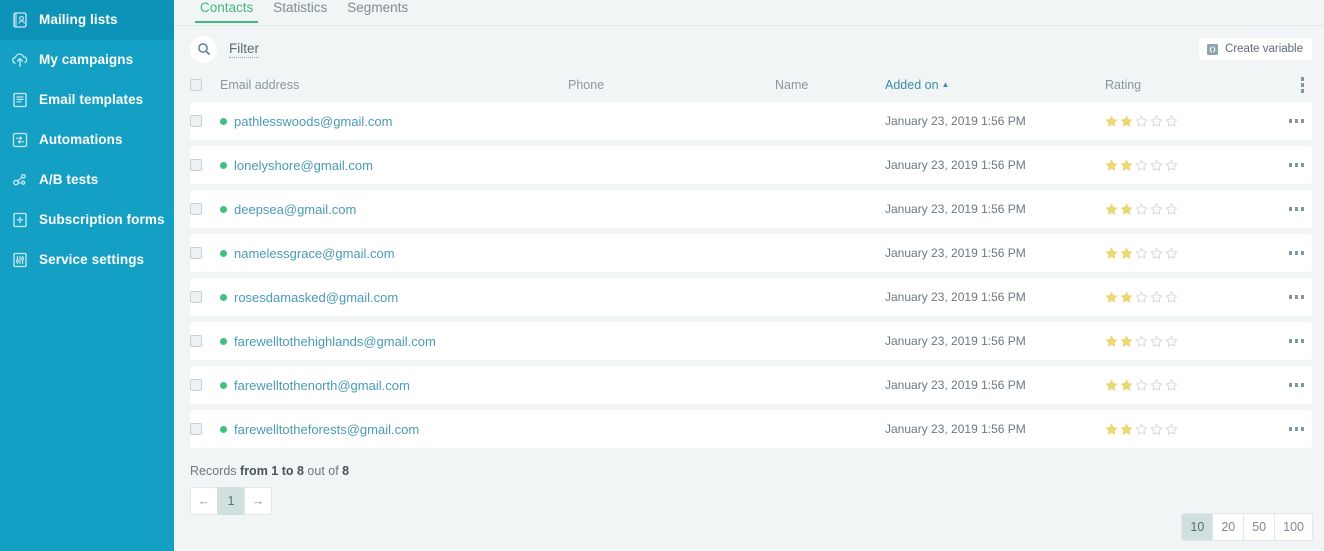 The height and width of the screenshot is (551, 1324). What do you see at coordinates (196, 85) in the screenshot?
I see `select-all-checkbox` at bounding box center [196, 85].